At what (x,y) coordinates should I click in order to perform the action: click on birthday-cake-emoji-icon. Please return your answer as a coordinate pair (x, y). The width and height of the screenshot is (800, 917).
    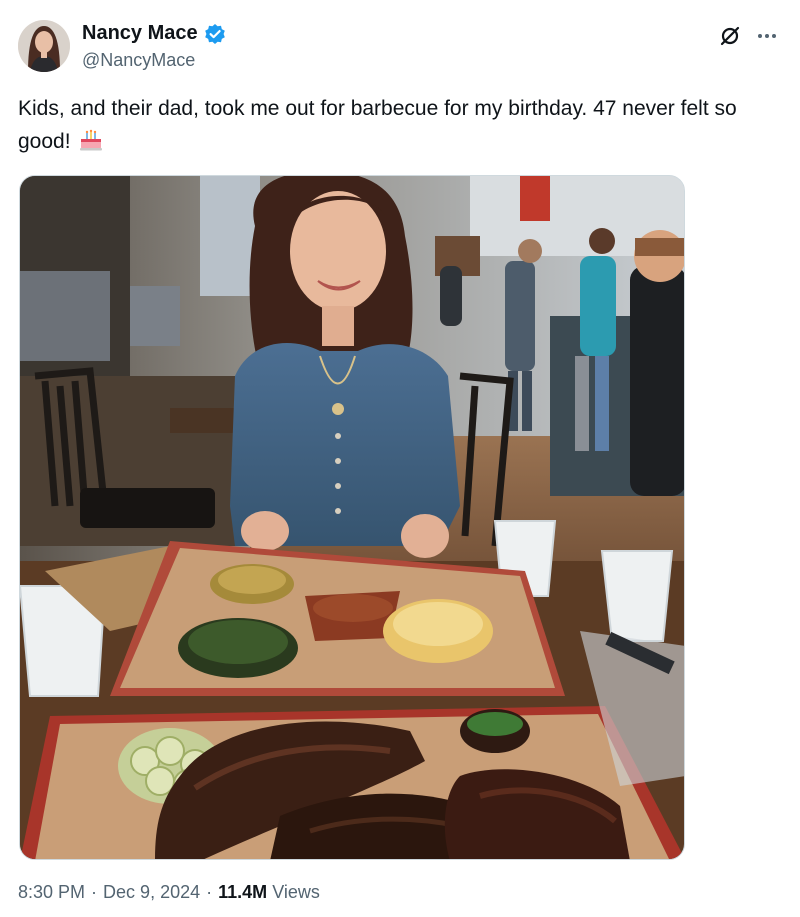
    Looking at the image, I should click on (91, 139).